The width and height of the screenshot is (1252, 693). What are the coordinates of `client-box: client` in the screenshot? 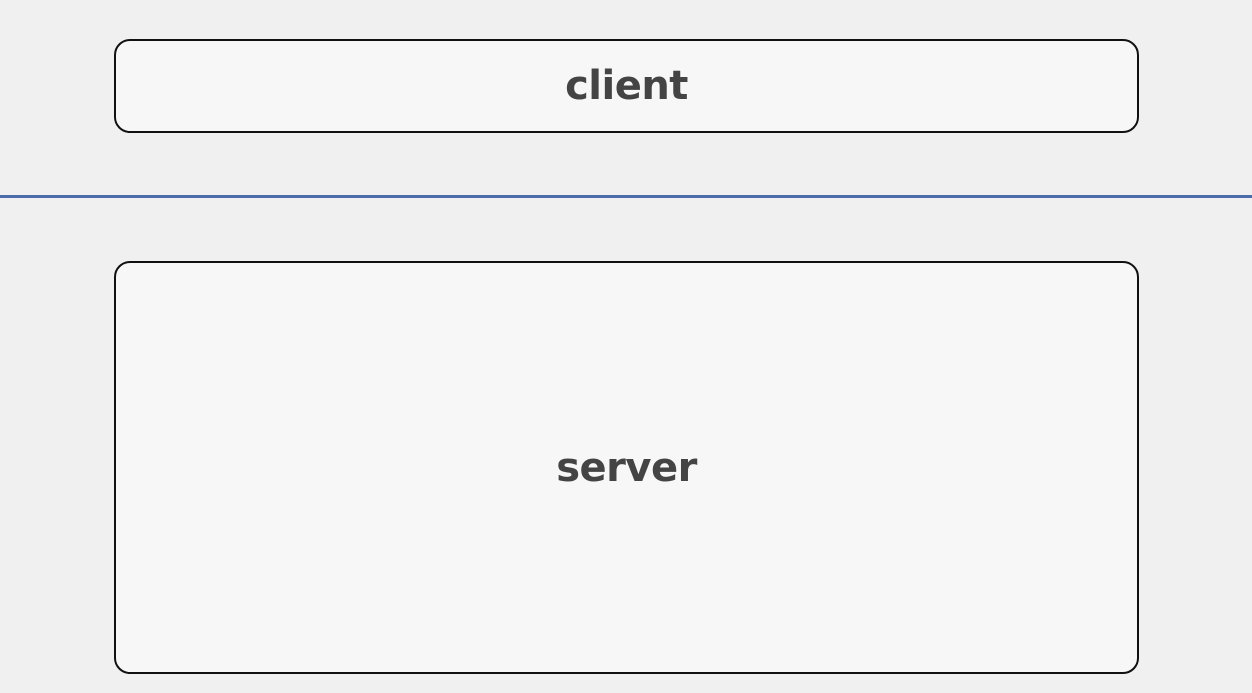 It's located at (626, 86).